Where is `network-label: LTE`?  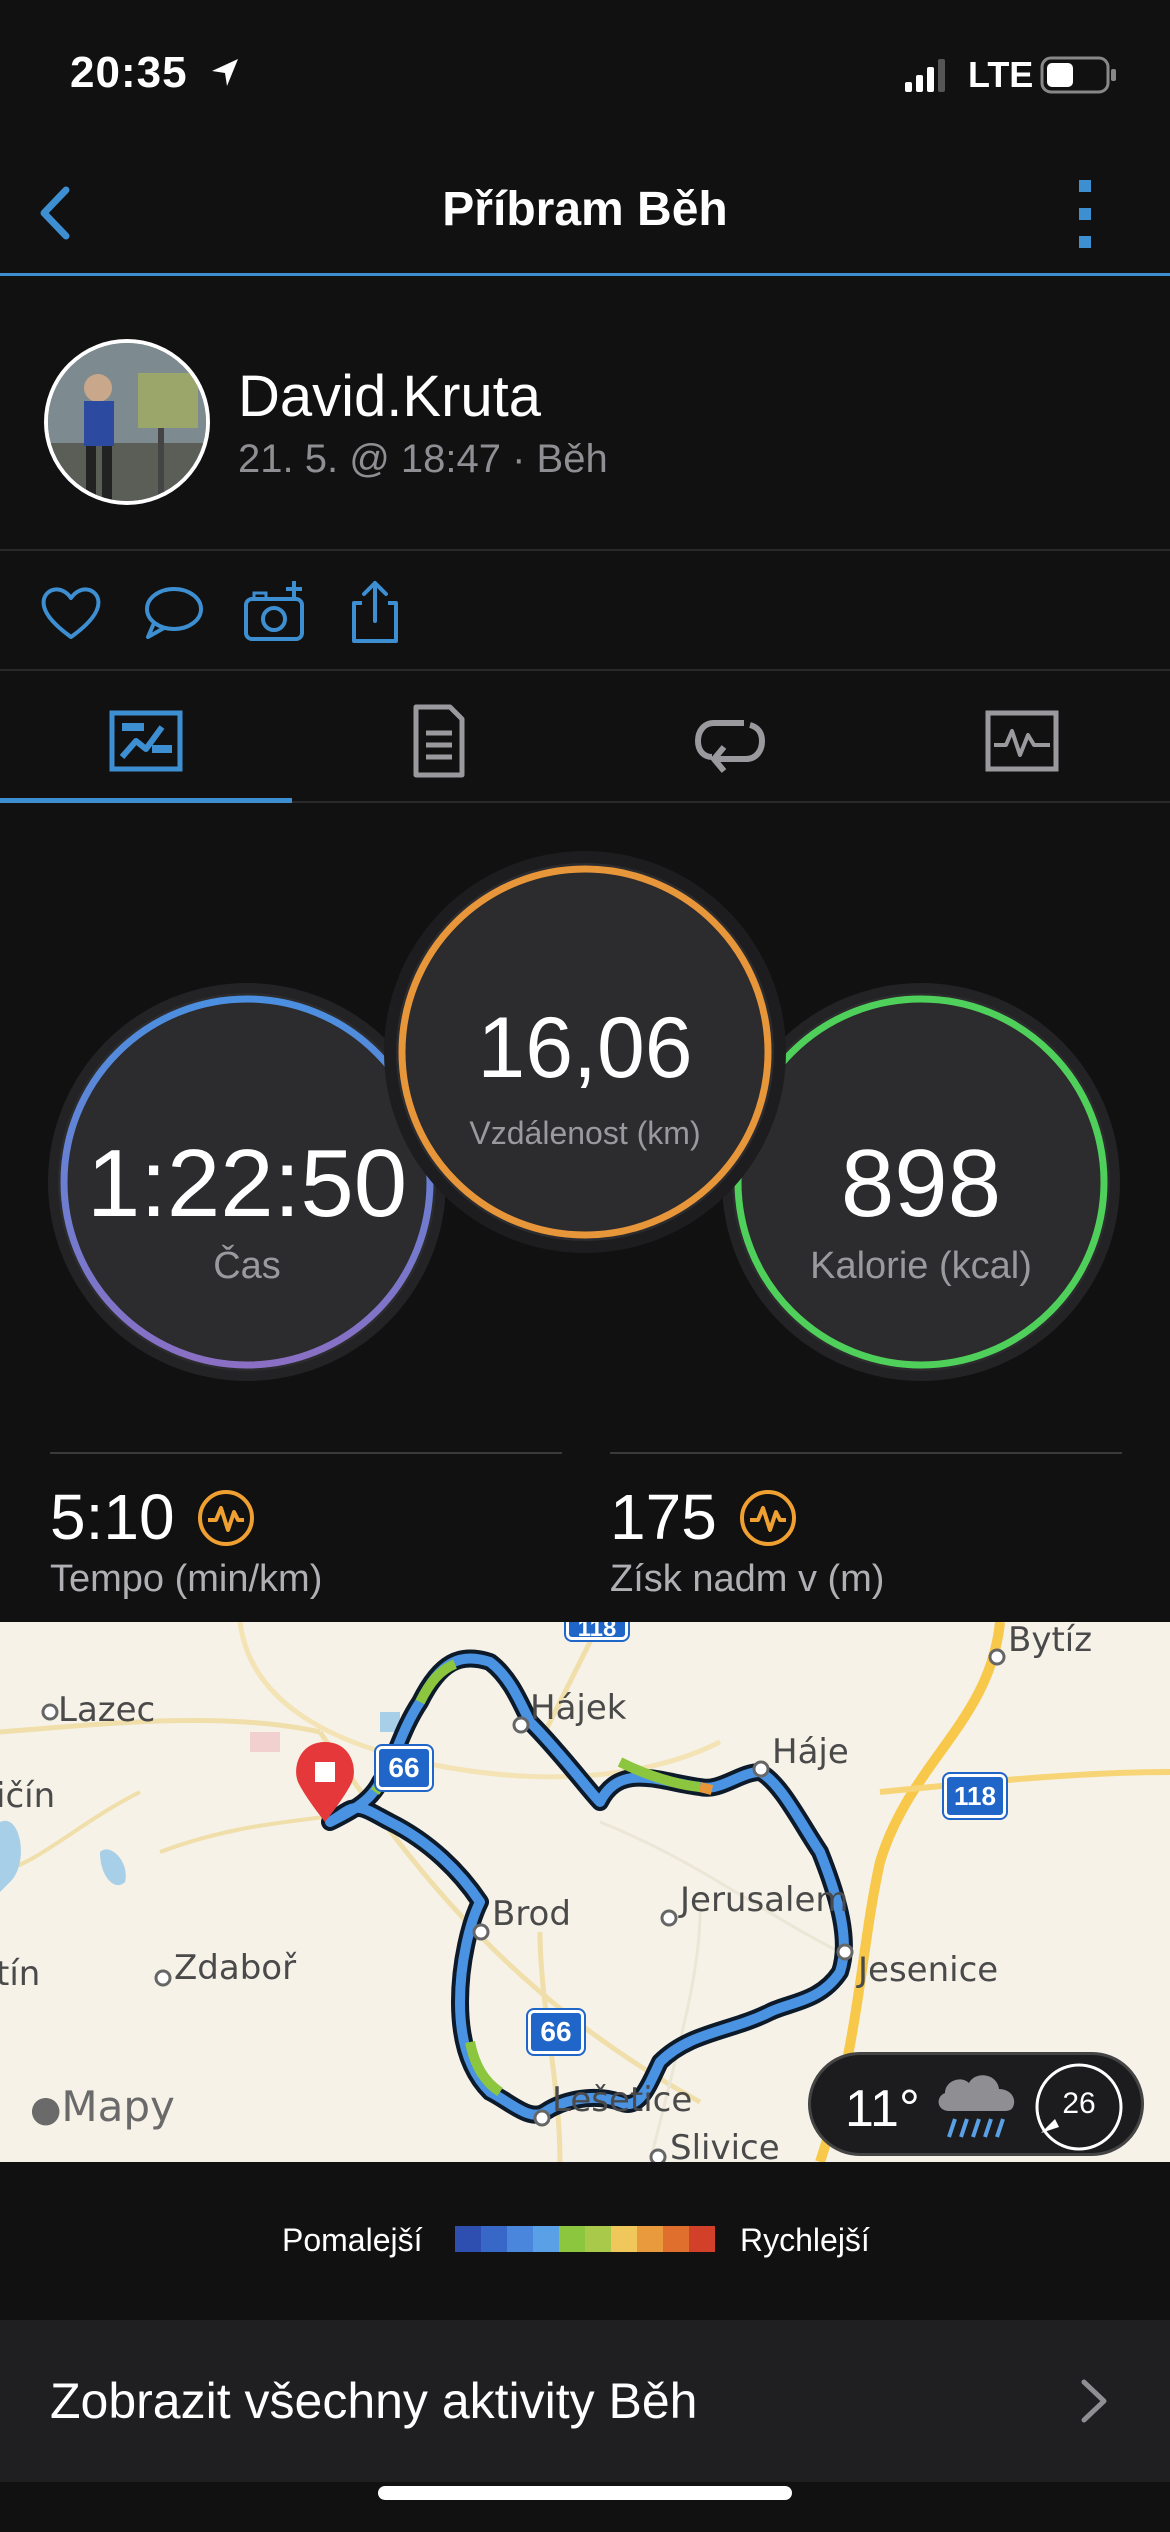
network-label: LTE is located at coordinates (1001, 74).